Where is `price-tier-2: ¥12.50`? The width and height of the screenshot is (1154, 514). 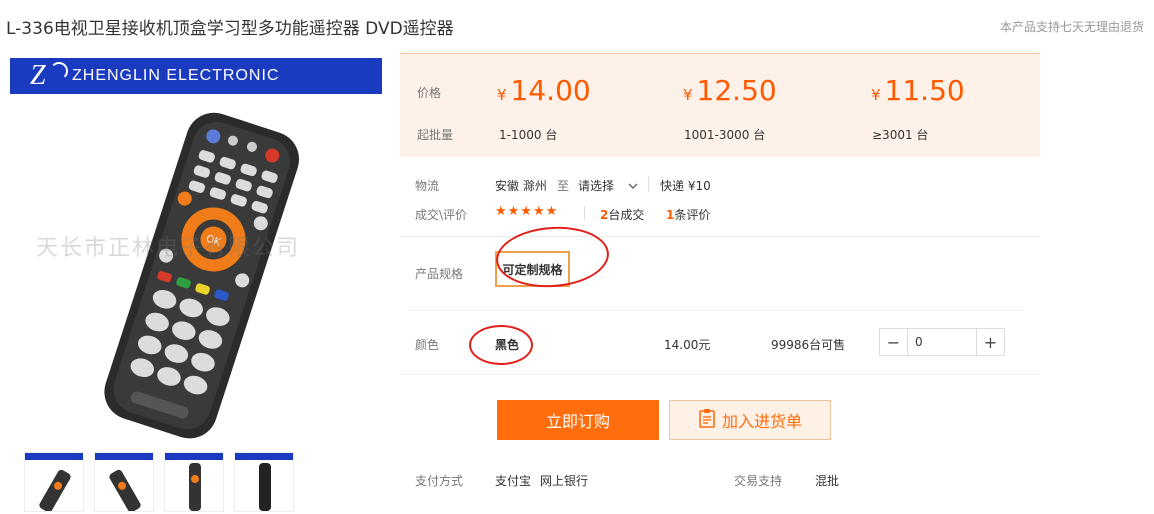
price-tier-2: ¥12.50 is located at coordinates (730, 90).